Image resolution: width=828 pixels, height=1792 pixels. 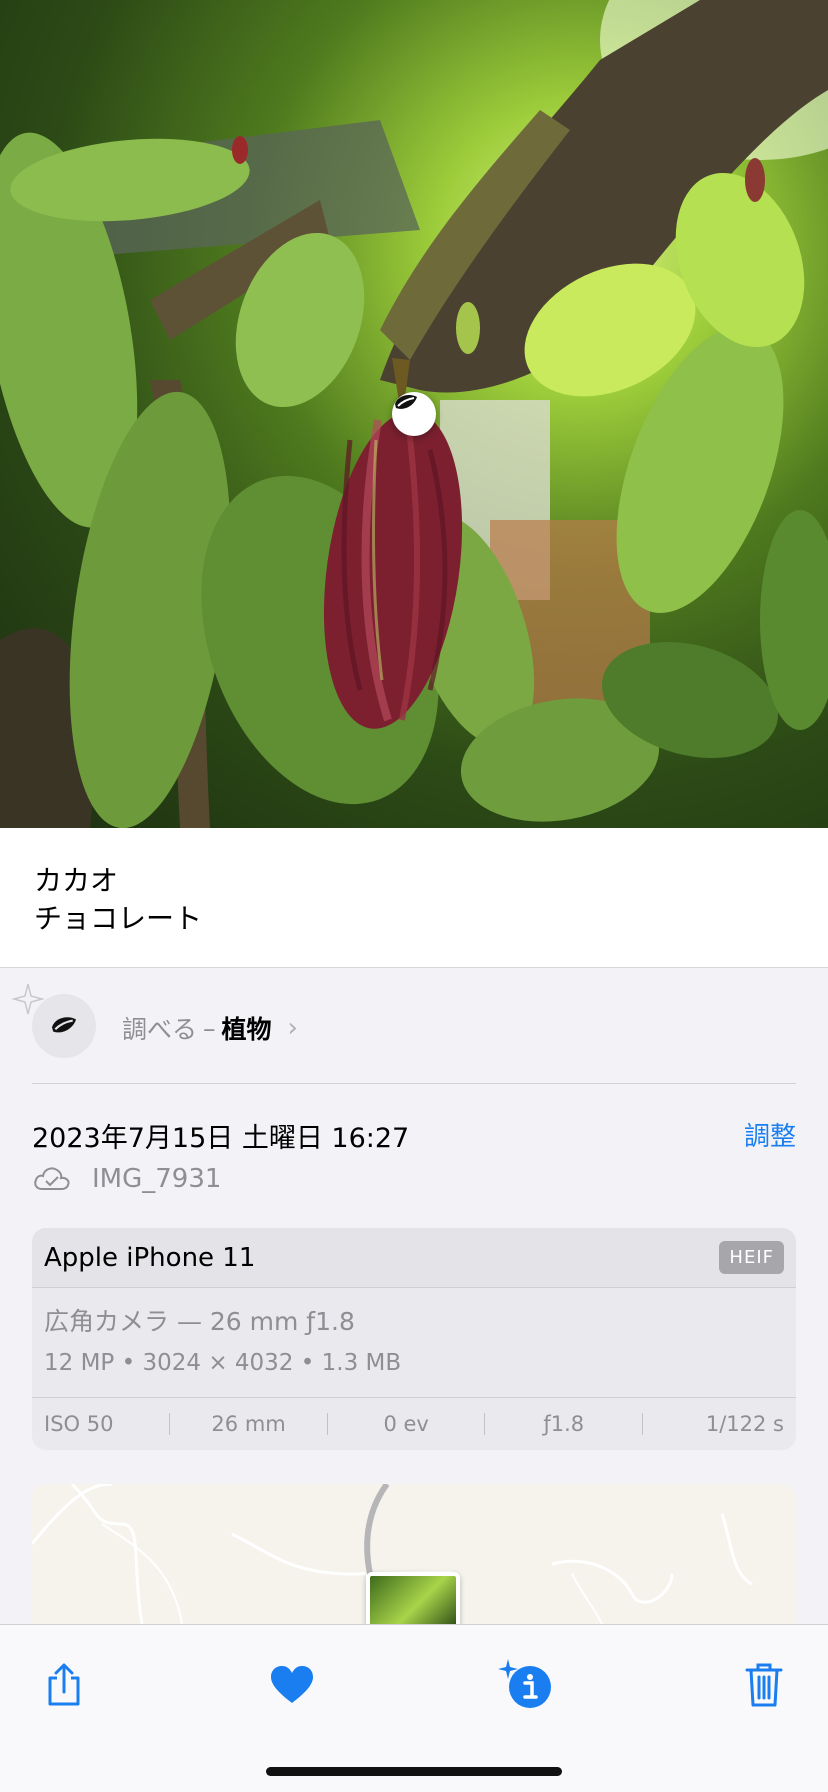 I want to click on photo-datetime: 2023年7月15日 土曜日 16:27, so click(x=221, y=1138).